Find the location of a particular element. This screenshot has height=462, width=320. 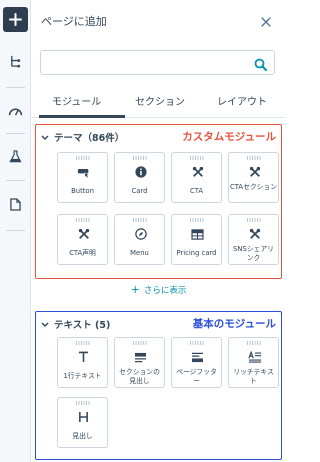

module-card-label: SNSシェアリンク is located at coordinates (253, 253).